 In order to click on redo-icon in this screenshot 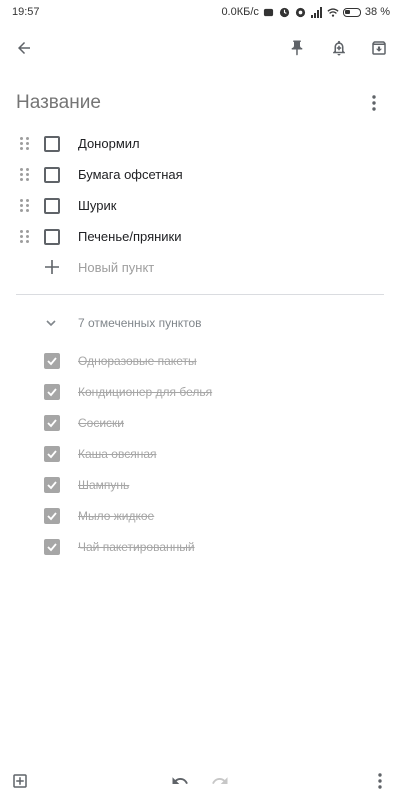, I will do `click(220, 780)`.